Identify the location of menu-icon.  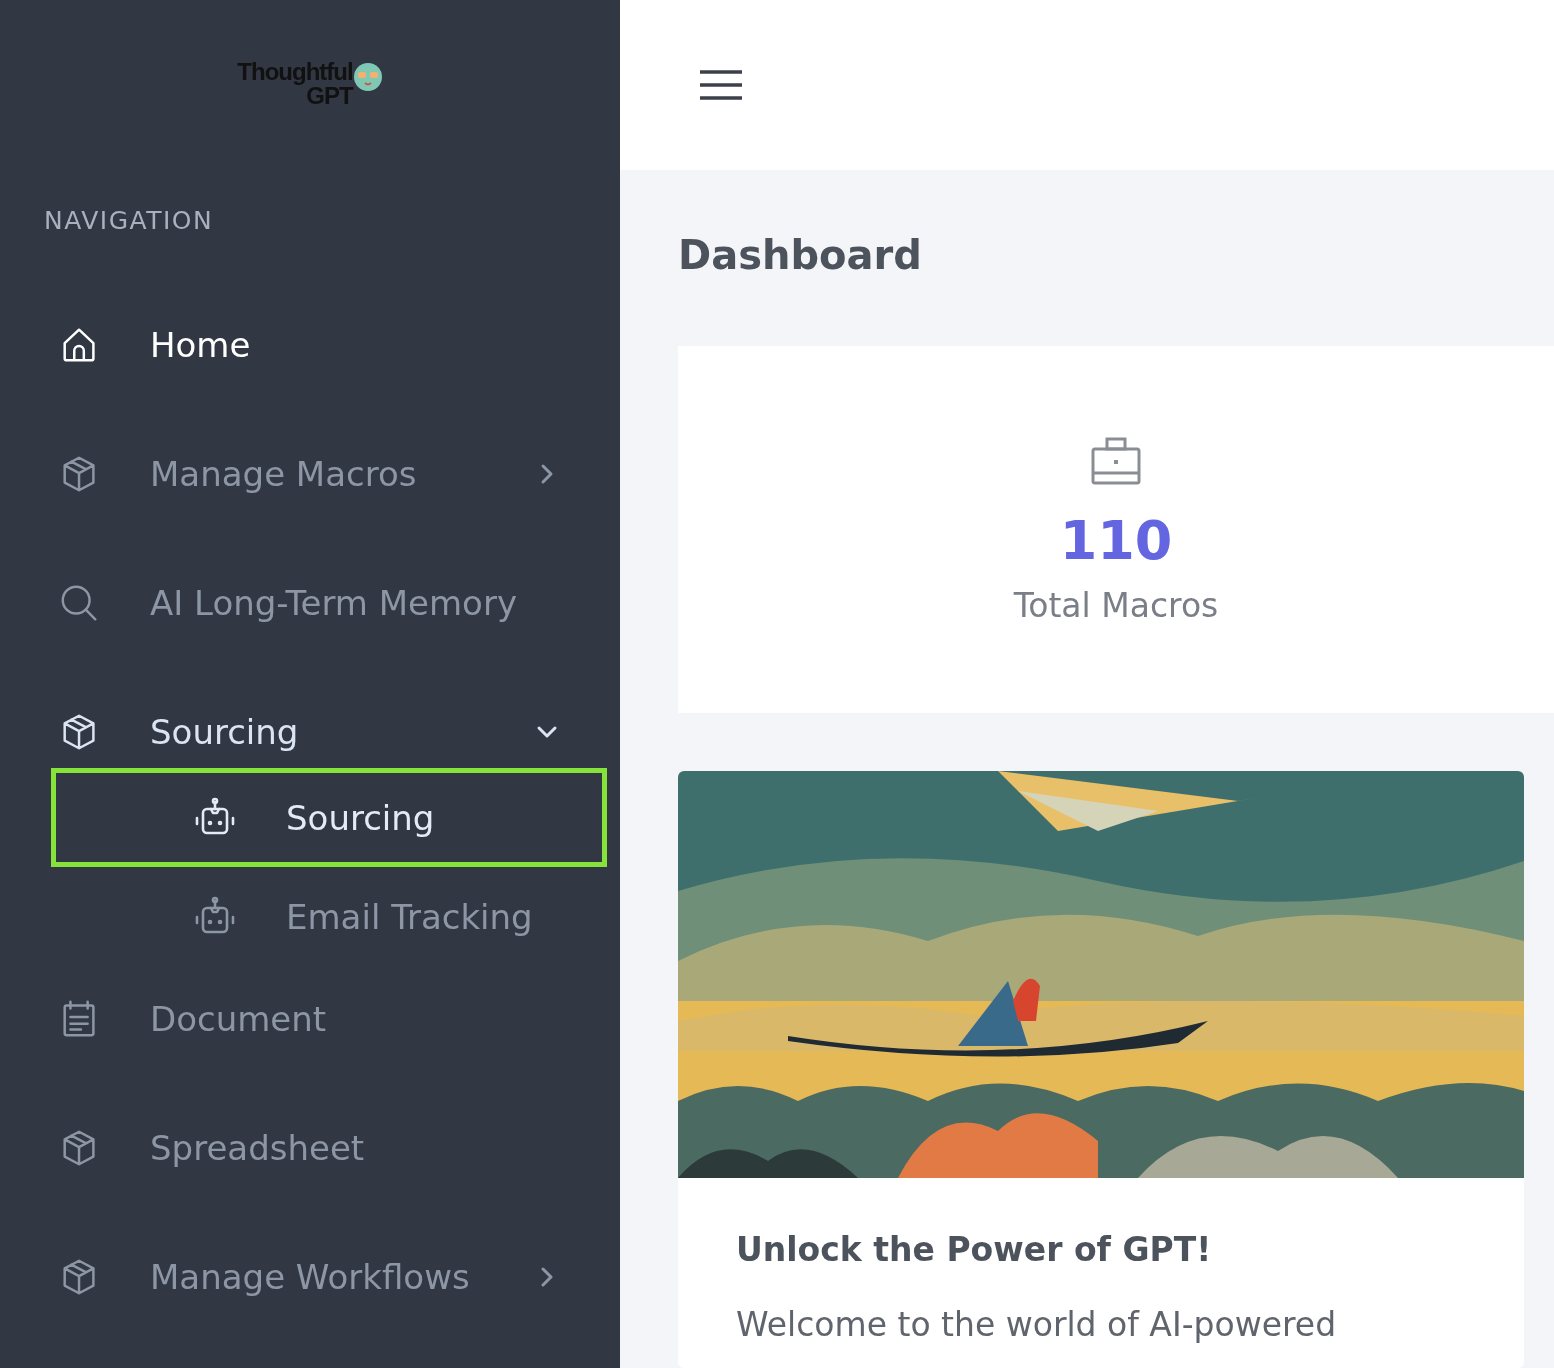
(721, 85).